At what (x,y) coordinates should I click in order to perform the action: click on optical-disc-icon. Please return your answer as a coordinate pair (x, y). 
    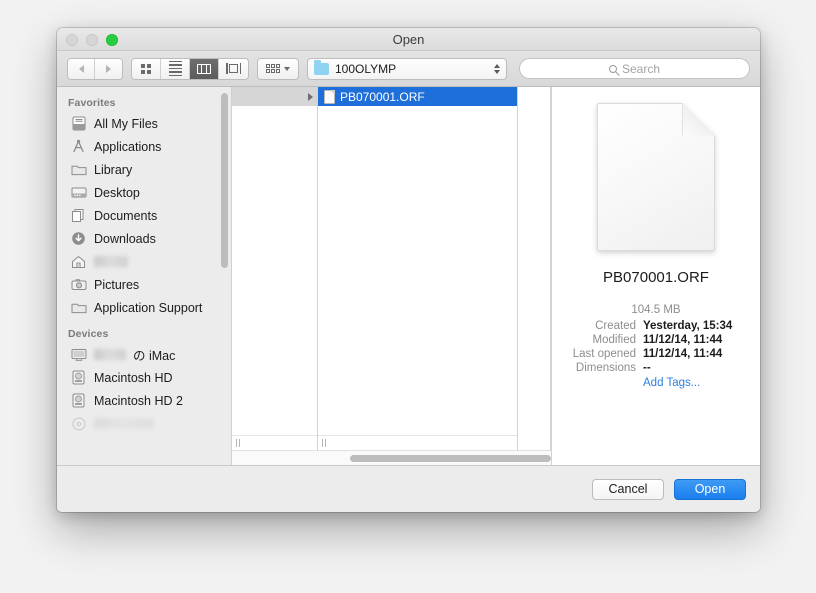
    Looking at the image, I should click on (78, 424).